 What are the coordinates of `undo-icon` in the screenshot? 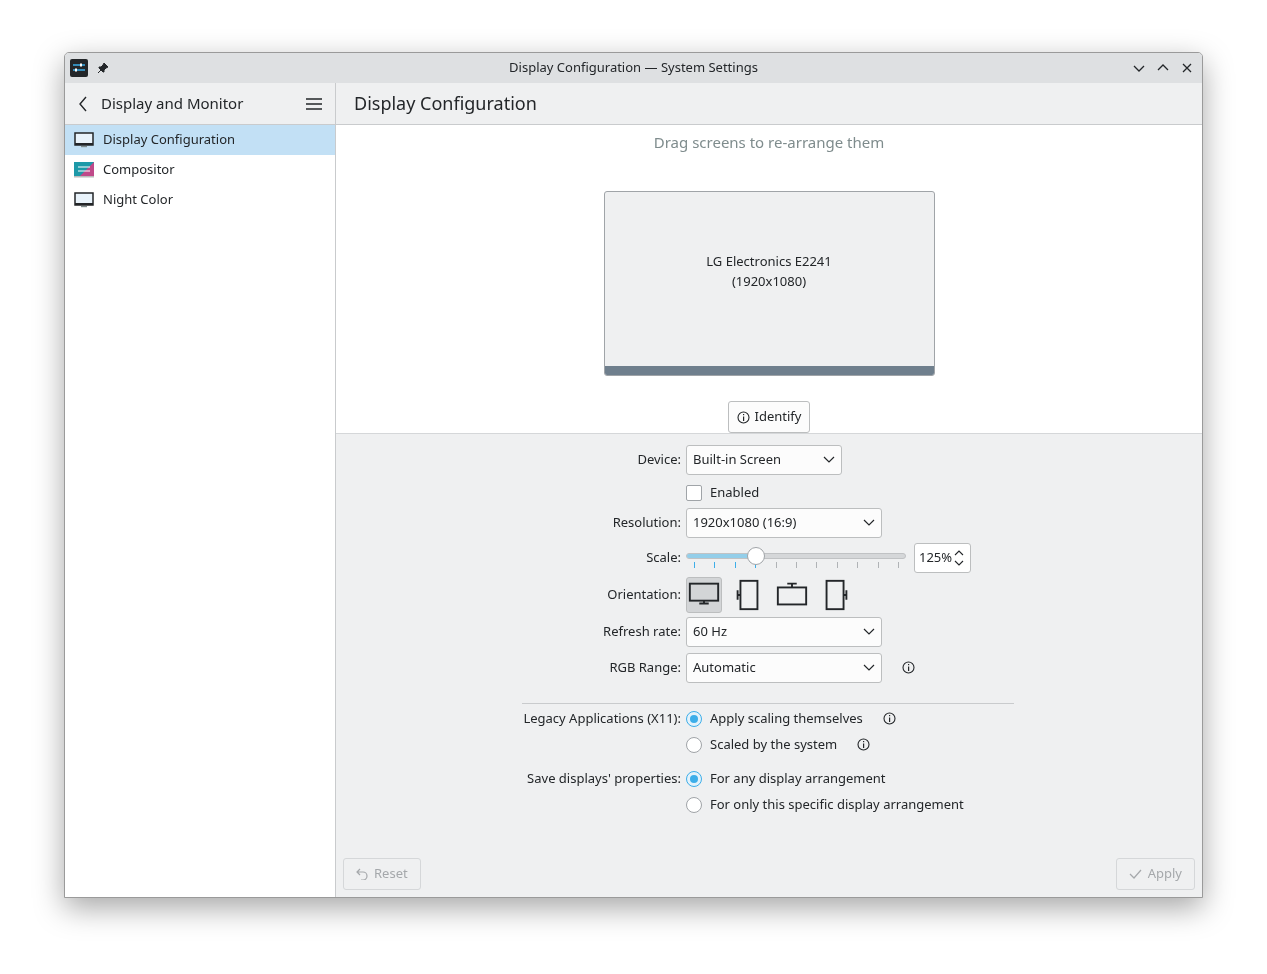 It's located at (362, 874).